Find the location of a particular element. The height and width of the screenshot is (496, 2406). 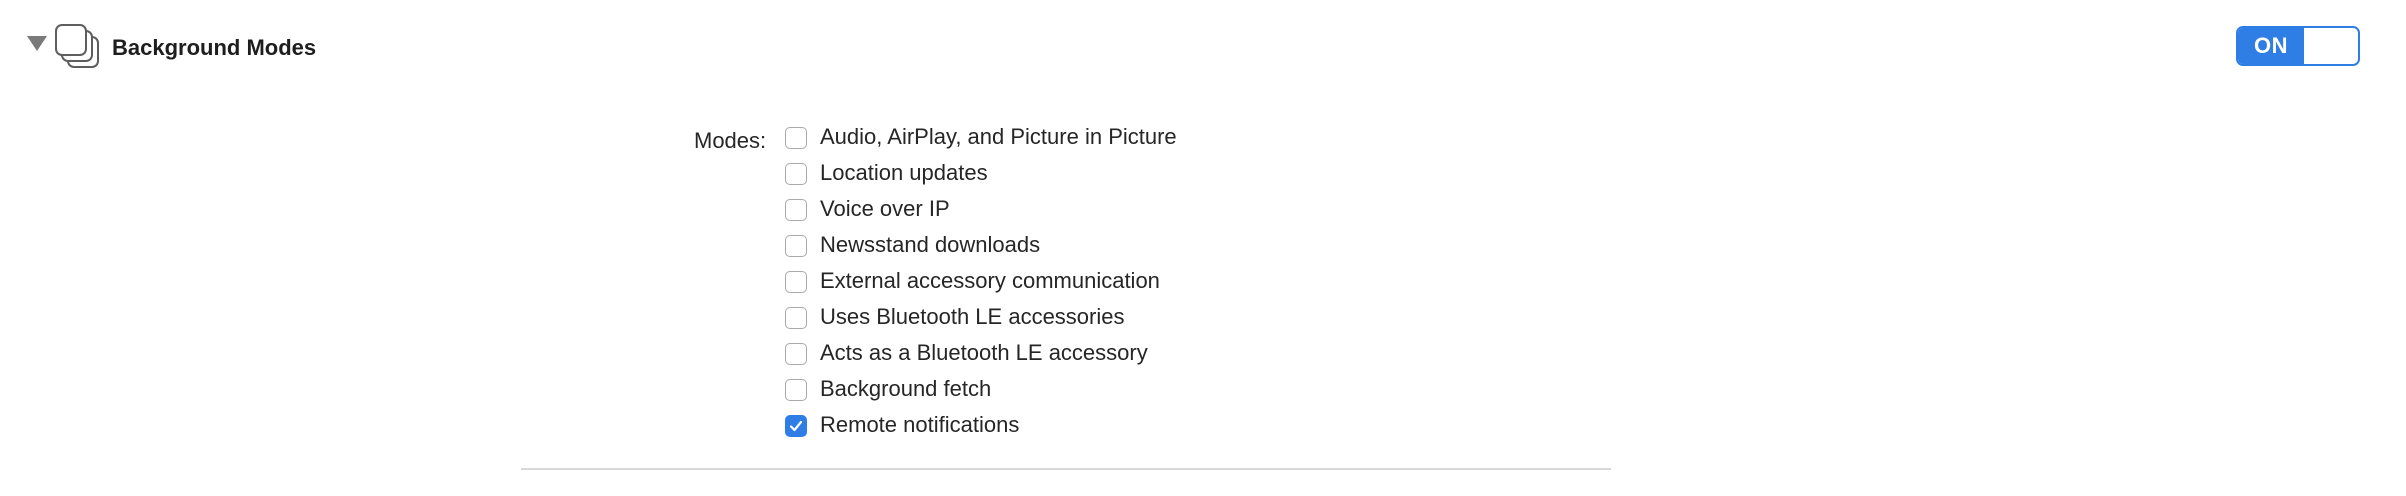

capability-title: Background Modes is located at coordinates (214, 47).